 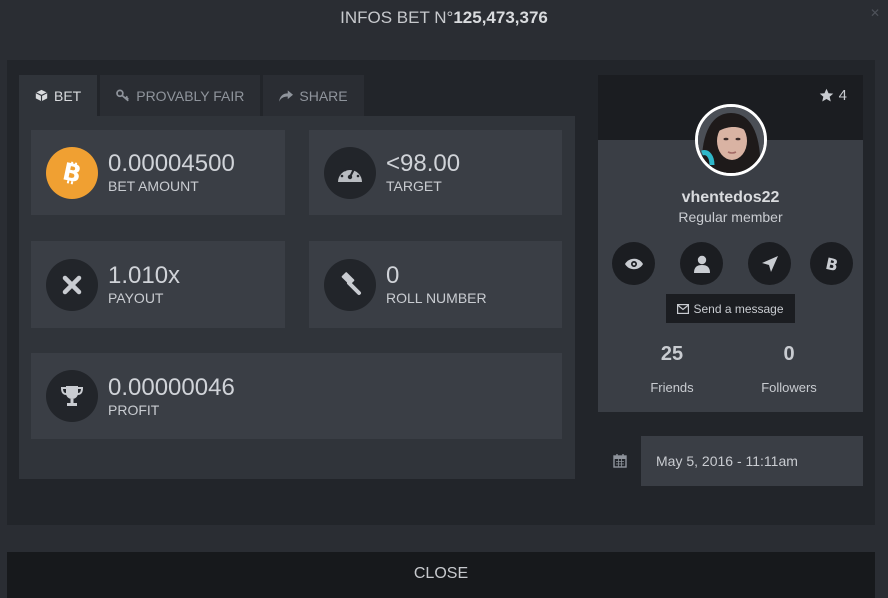 I want to click on location-arrow-icon, so click(x=769, y=263).